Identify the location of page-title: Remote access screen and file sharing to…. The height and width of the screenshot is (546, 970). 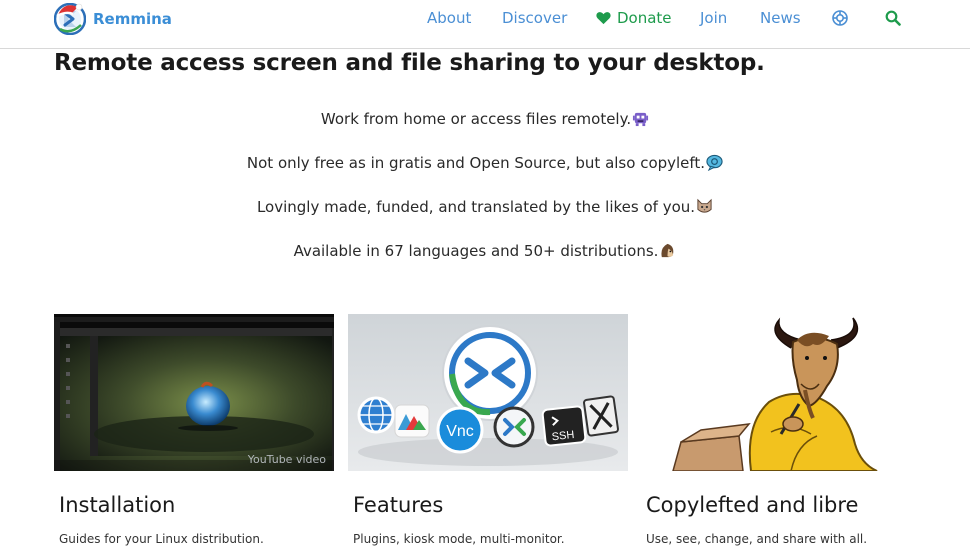
(409, 63).